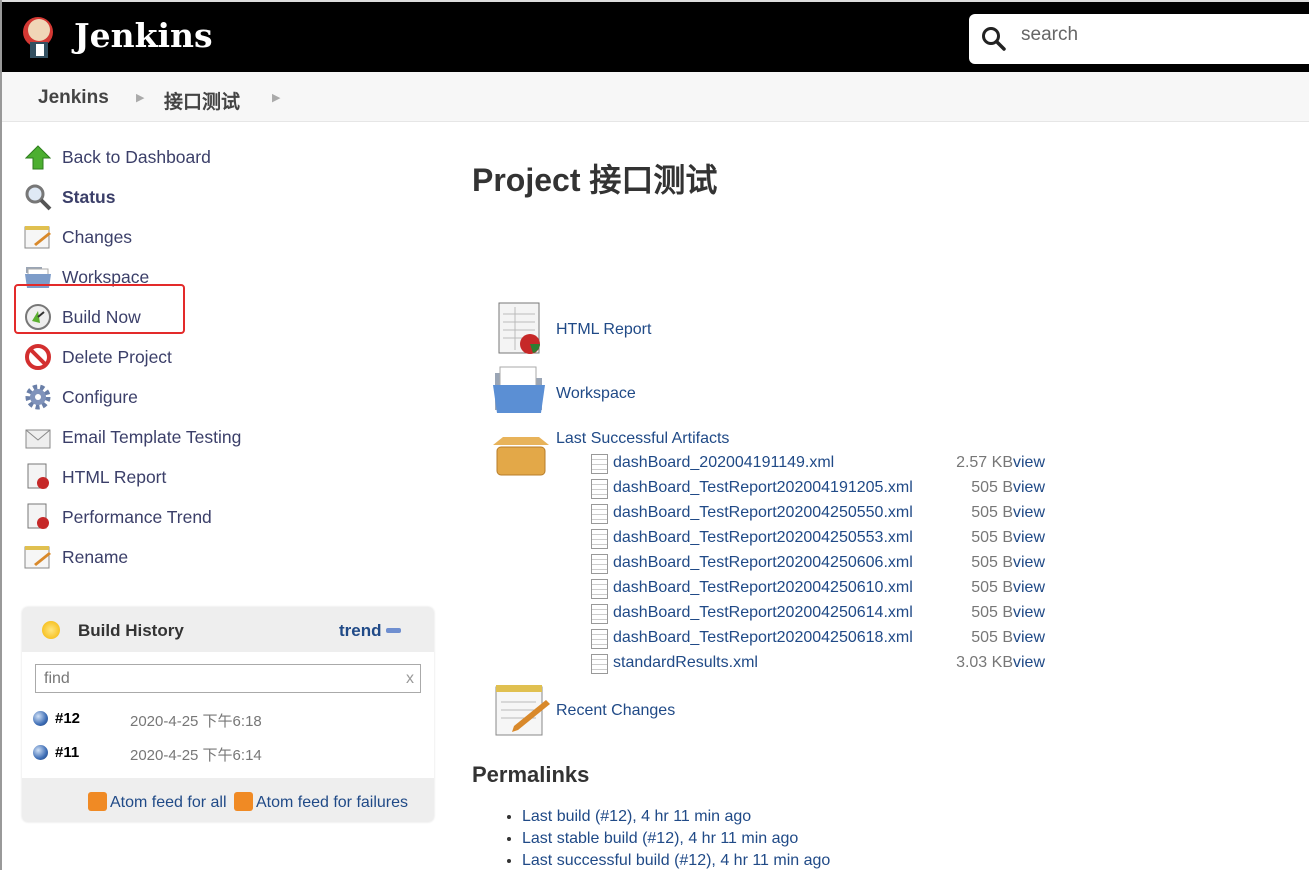 This screenshot has height=872, width=1309. Describe the element at coordinates (67, 718) in the screenshot. I see `build-link: #12` at that location.